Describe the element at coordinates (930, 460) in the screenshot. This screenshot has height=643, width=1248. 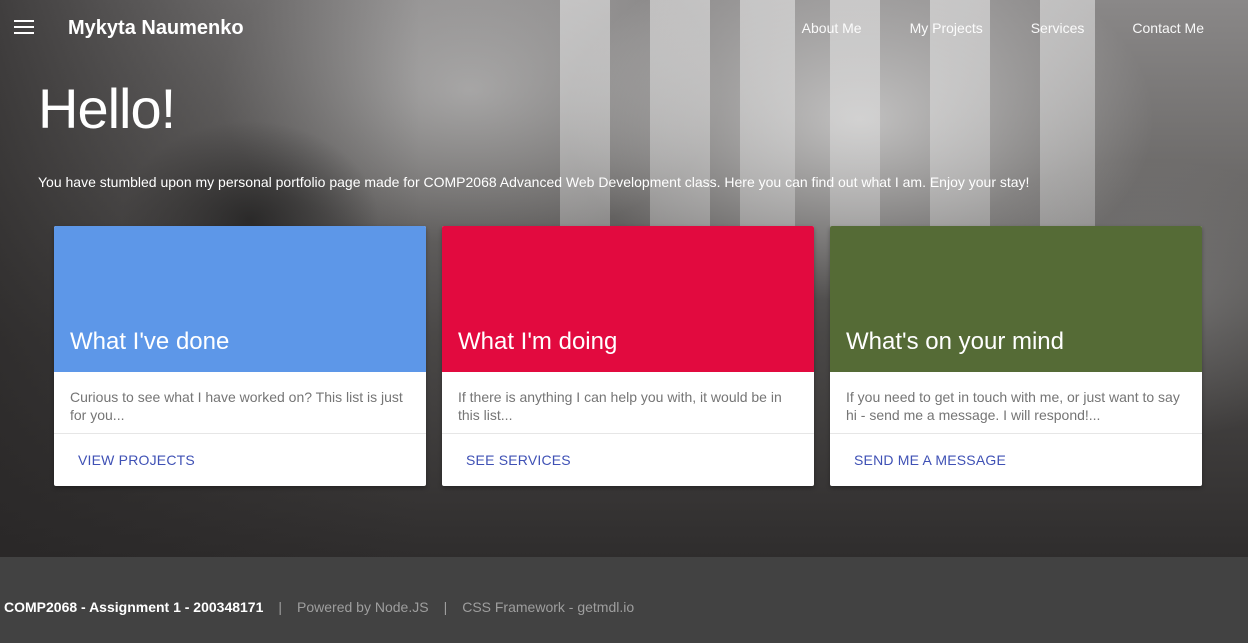
I see `send-message-button: Send me a message` at that location.